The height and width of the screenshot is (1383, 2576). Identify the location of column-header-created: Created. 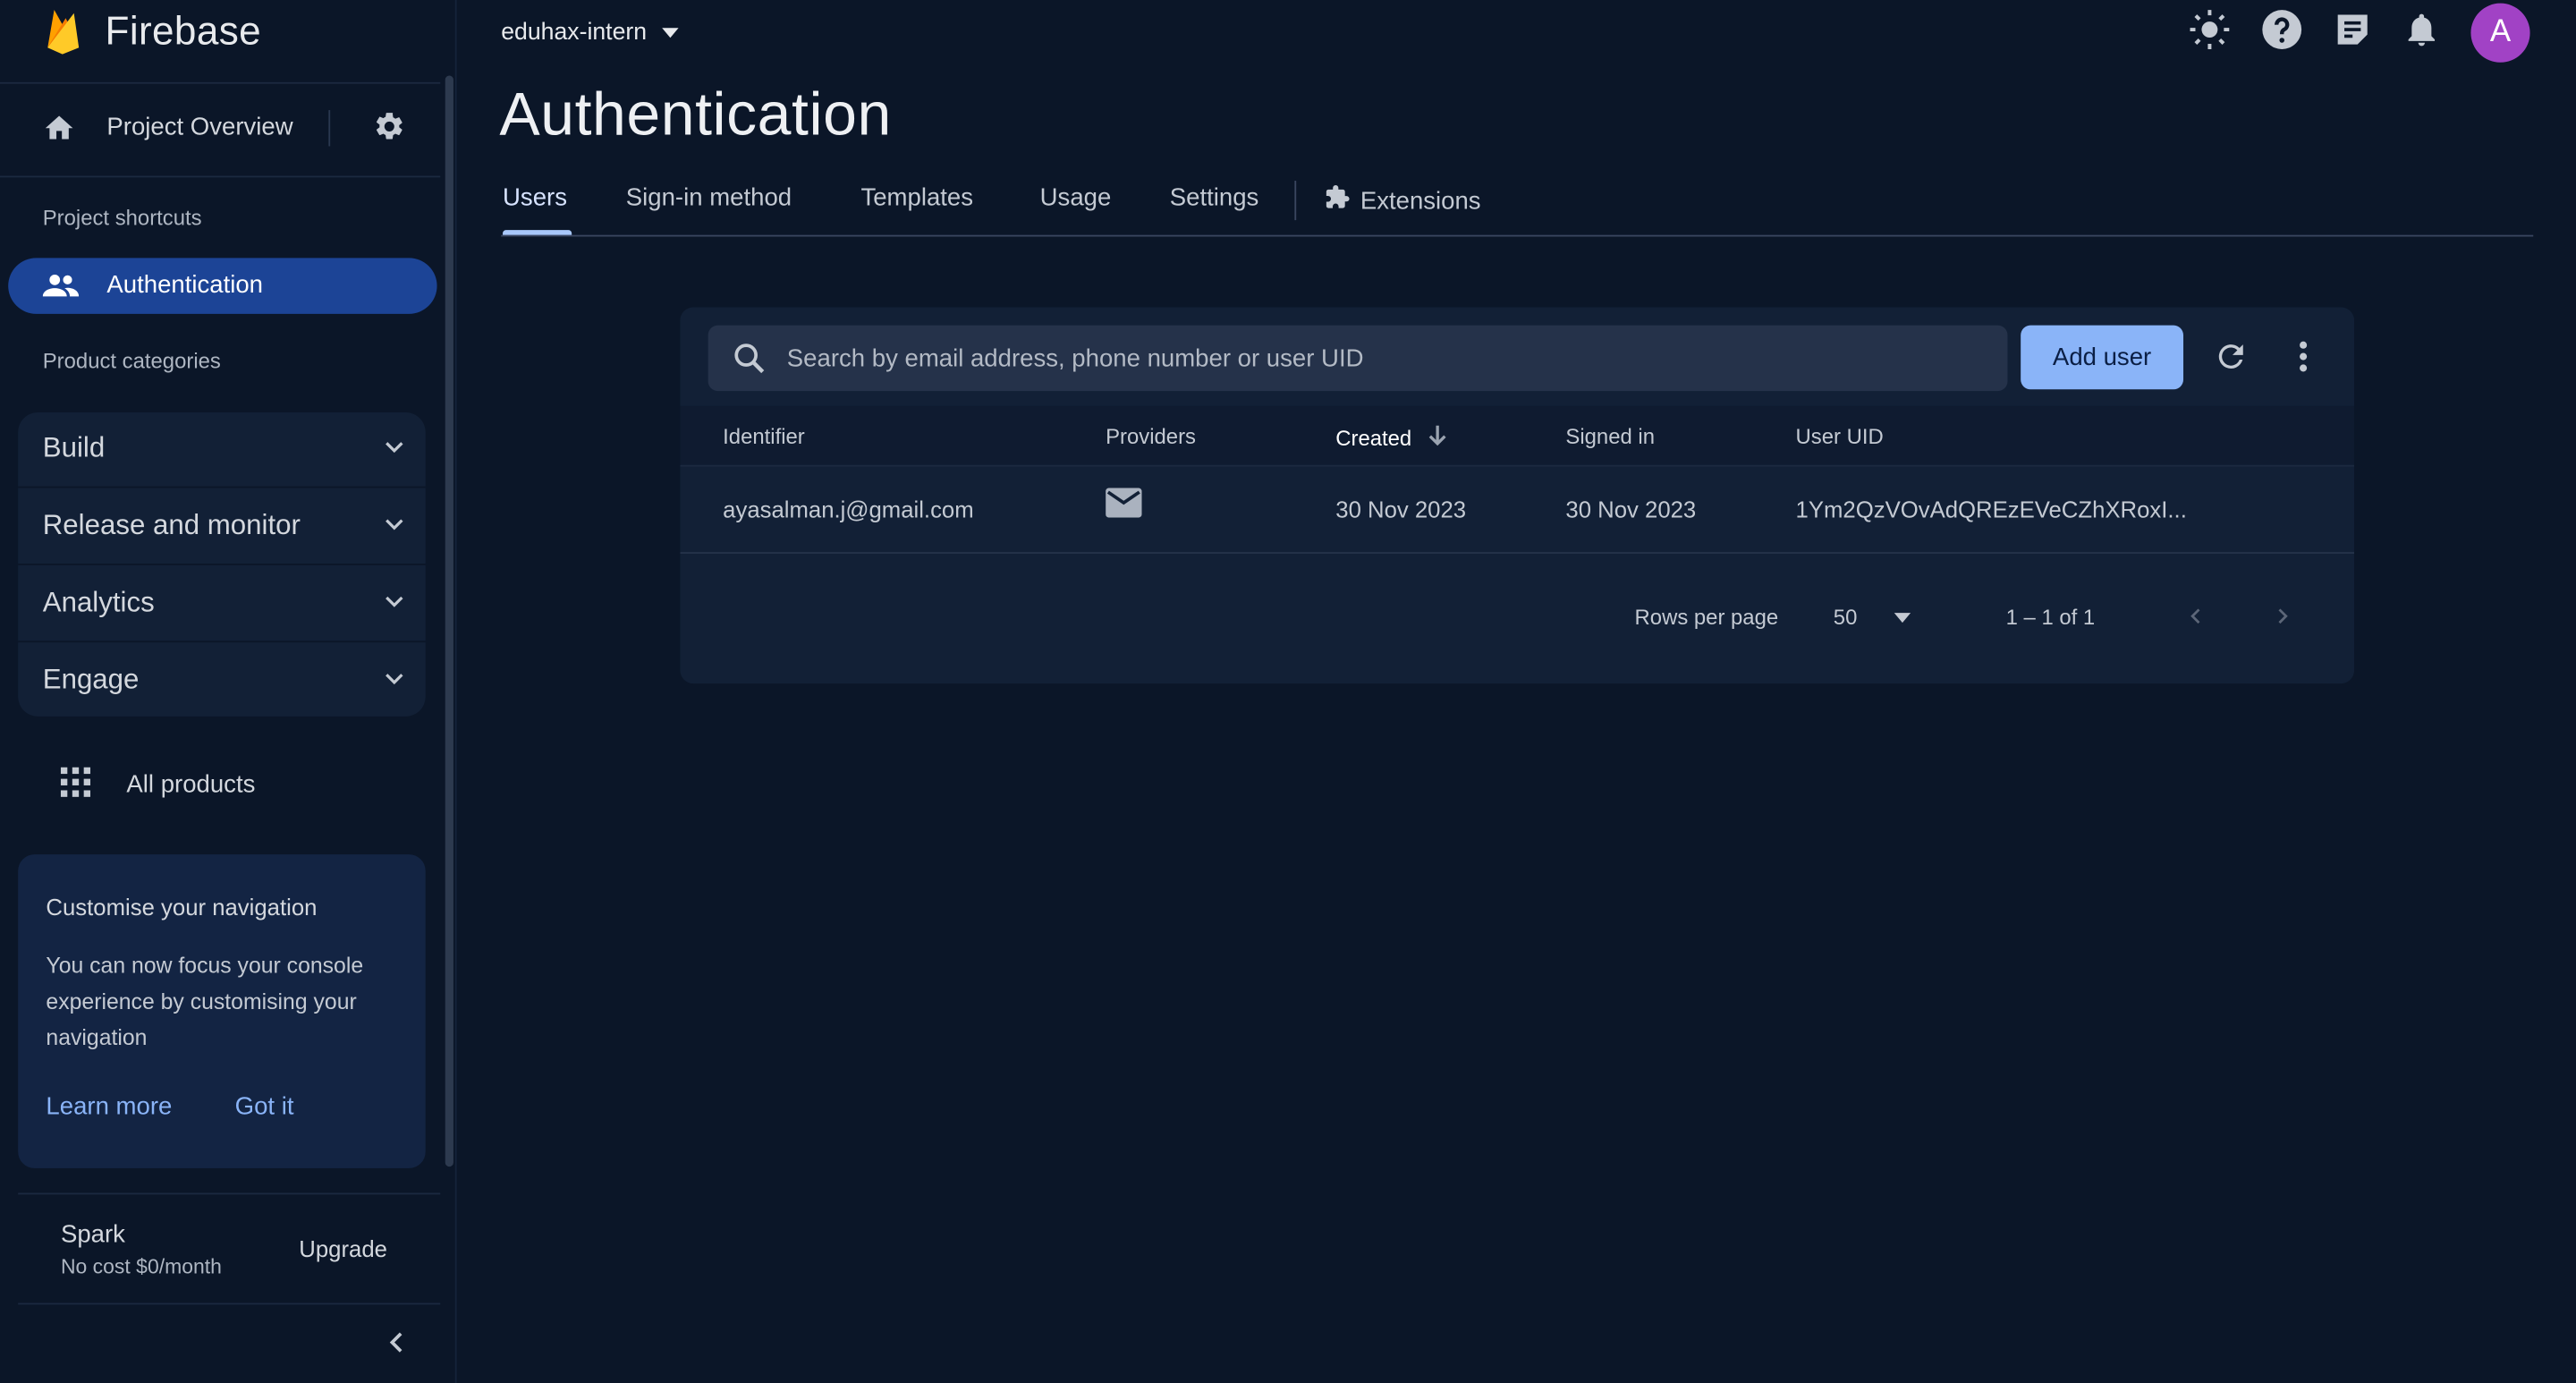
(1391, 438).